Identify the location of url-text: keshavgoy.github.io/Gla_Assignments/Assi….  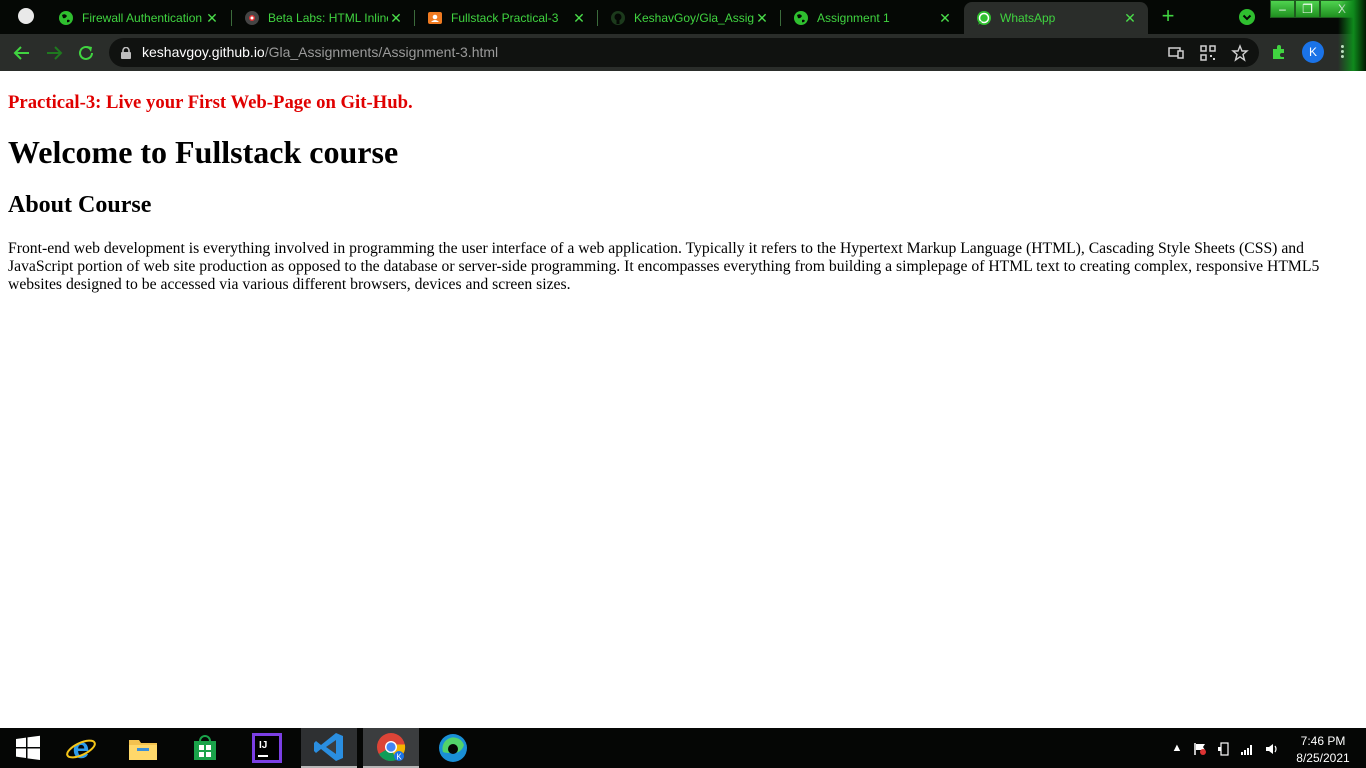
(320, 52).